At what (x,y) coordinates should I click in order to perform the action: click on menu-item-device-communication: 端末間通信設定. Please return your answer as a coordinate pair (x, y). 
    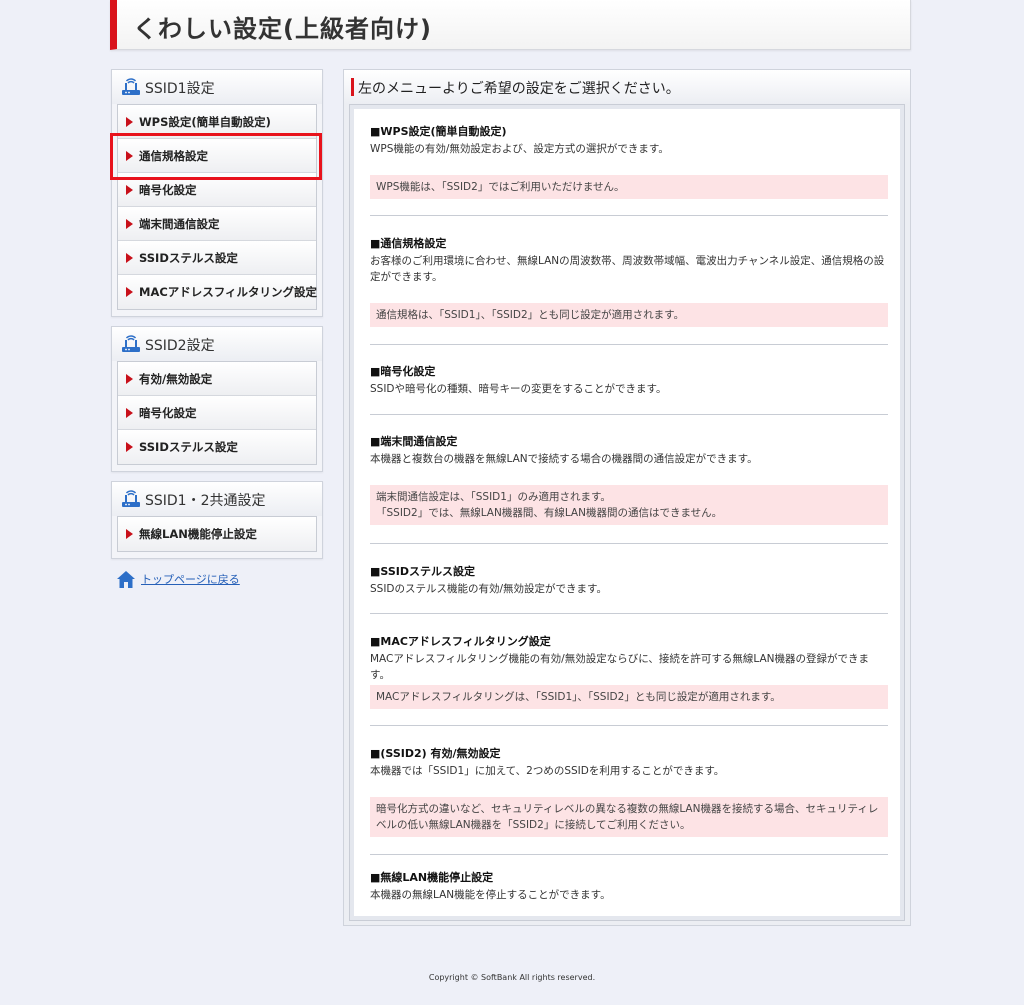
    Looking at the image, I should click on (217, 224).